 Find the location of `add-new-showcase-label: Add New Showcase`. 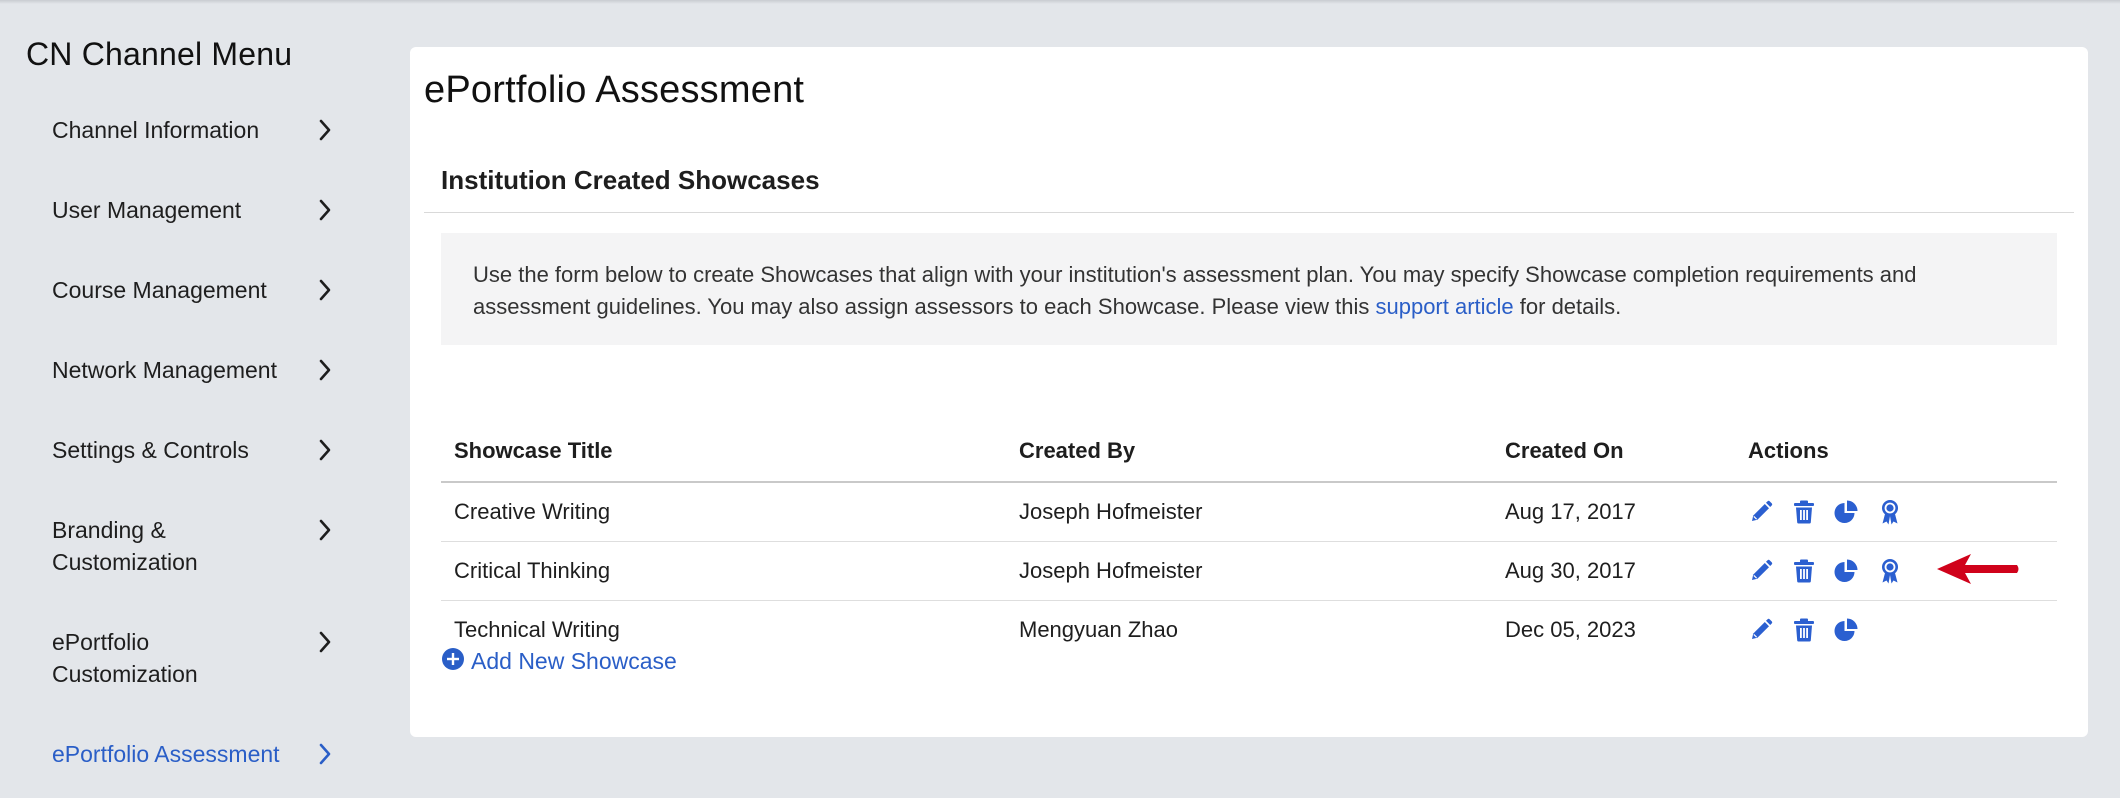

add-new-showcase-label: Add New Showcase is located at coordinates (574, 661).